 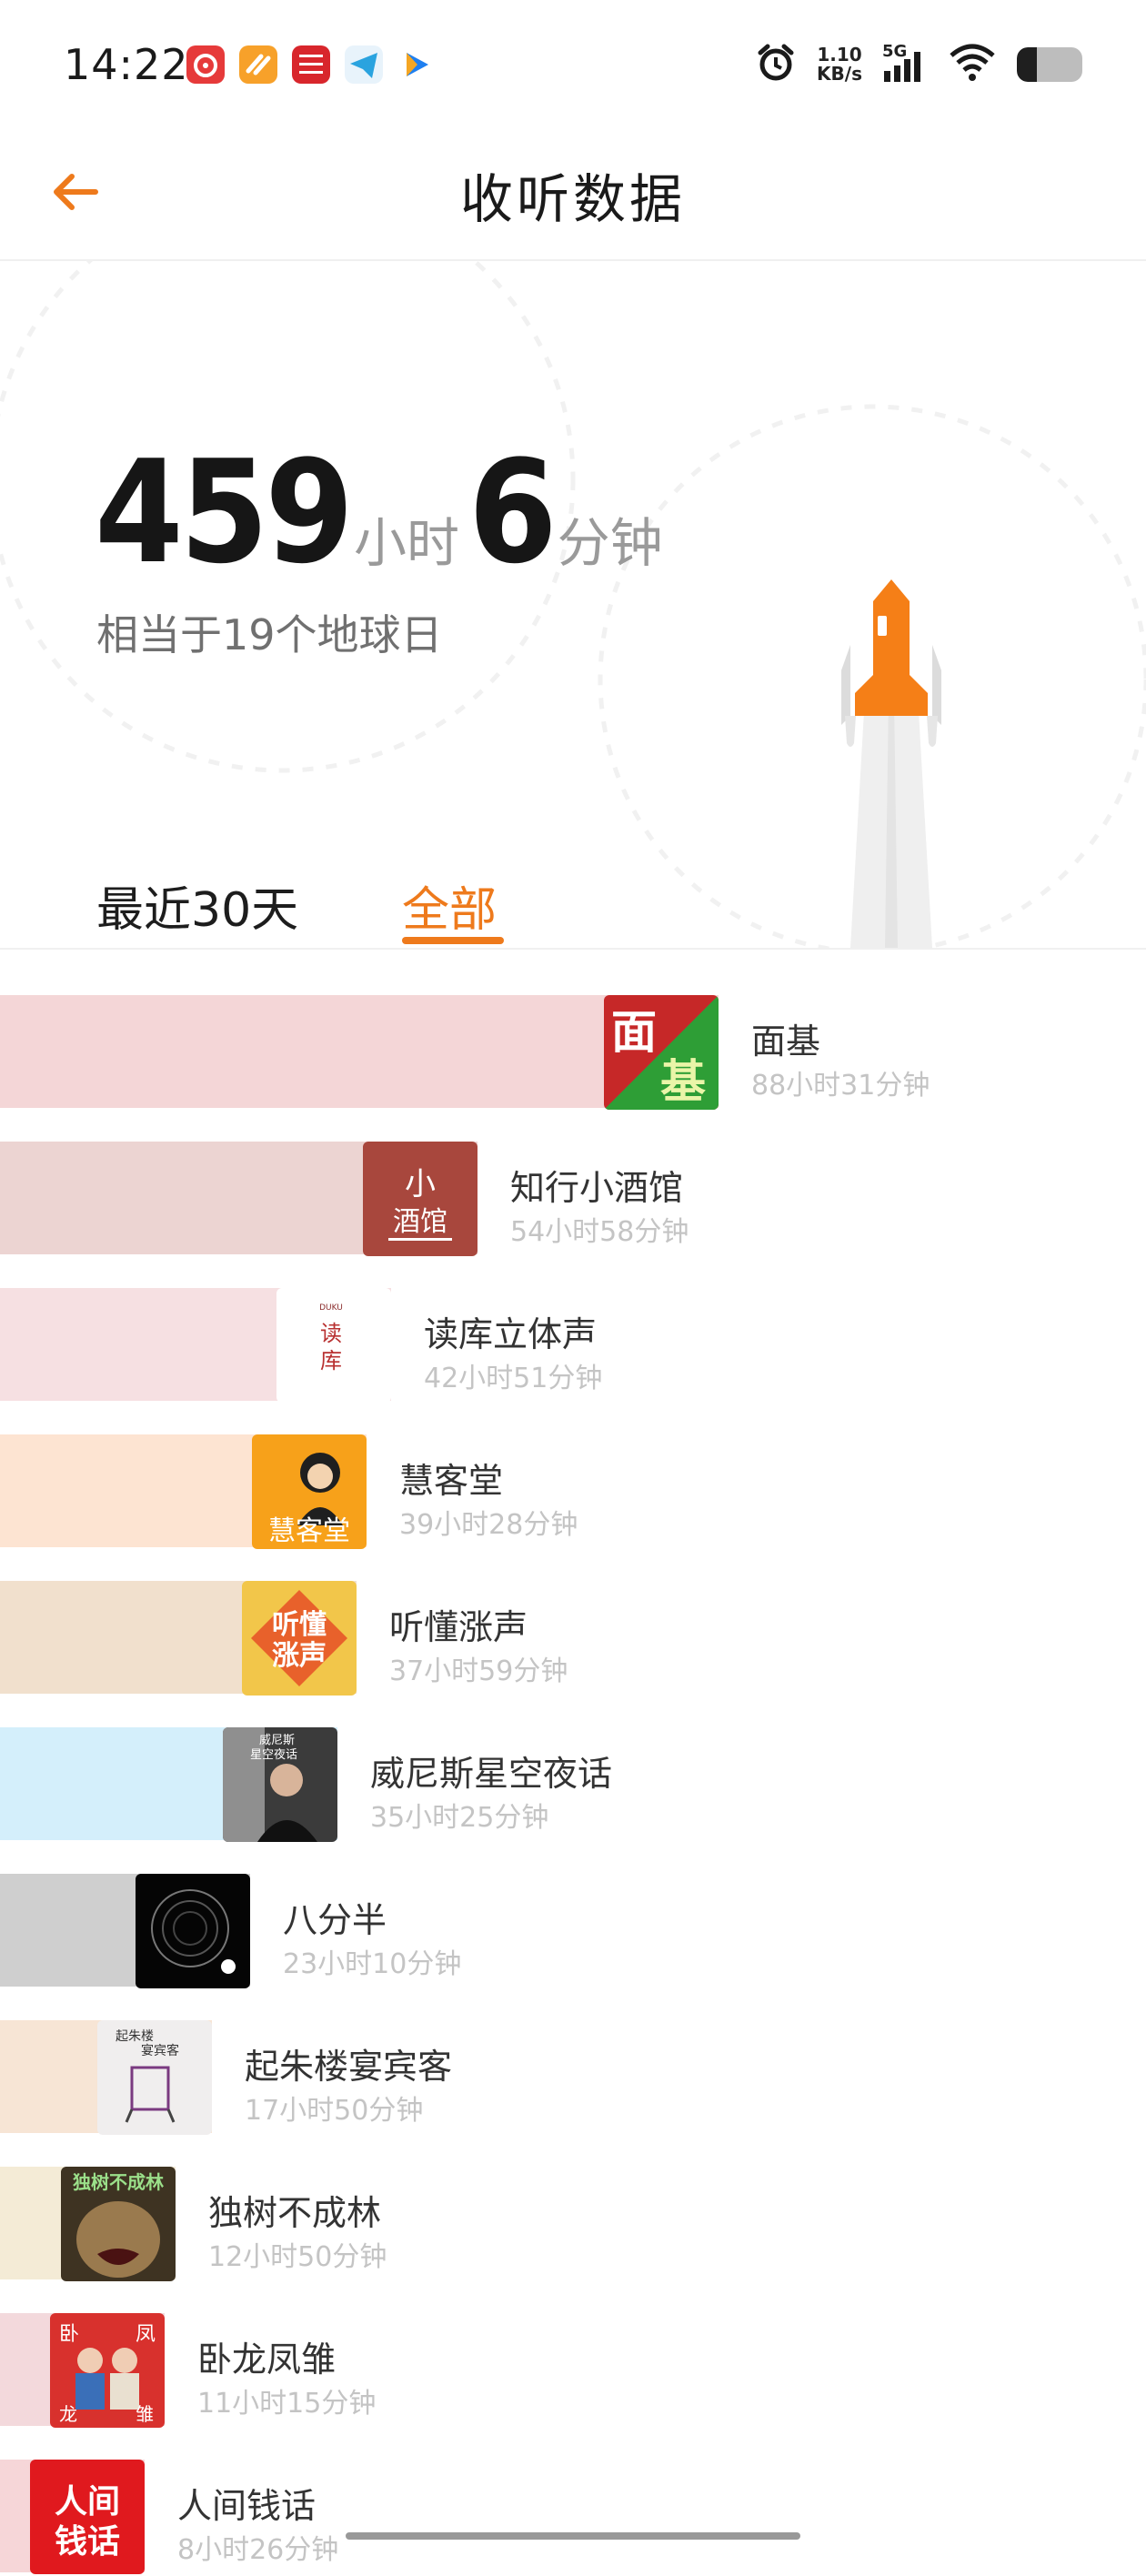 I want to click on ranking-row: 威尼斯 星空夜话 威尼斯星空夜话 35小时25分钟, so click(x=573, y=1784).